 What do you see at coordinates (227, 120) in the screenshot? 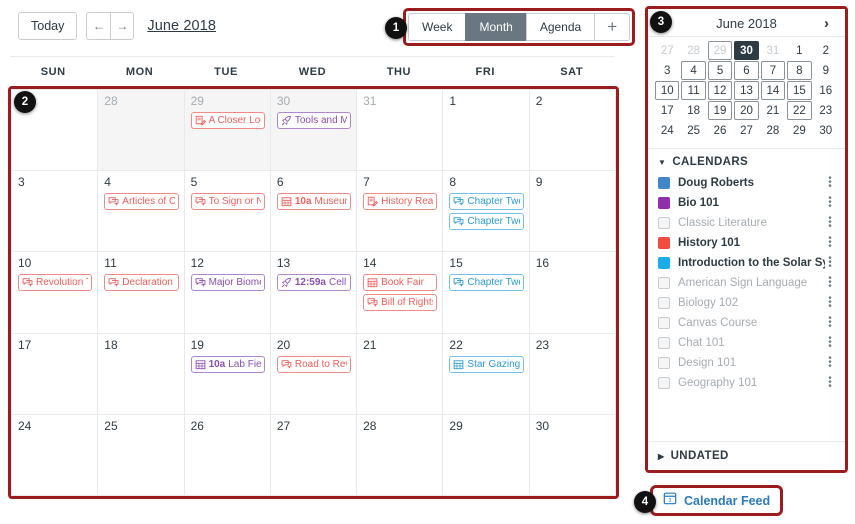
I see `calendar-event-pill: A Closer Loo` at bounding box center [227, 120].